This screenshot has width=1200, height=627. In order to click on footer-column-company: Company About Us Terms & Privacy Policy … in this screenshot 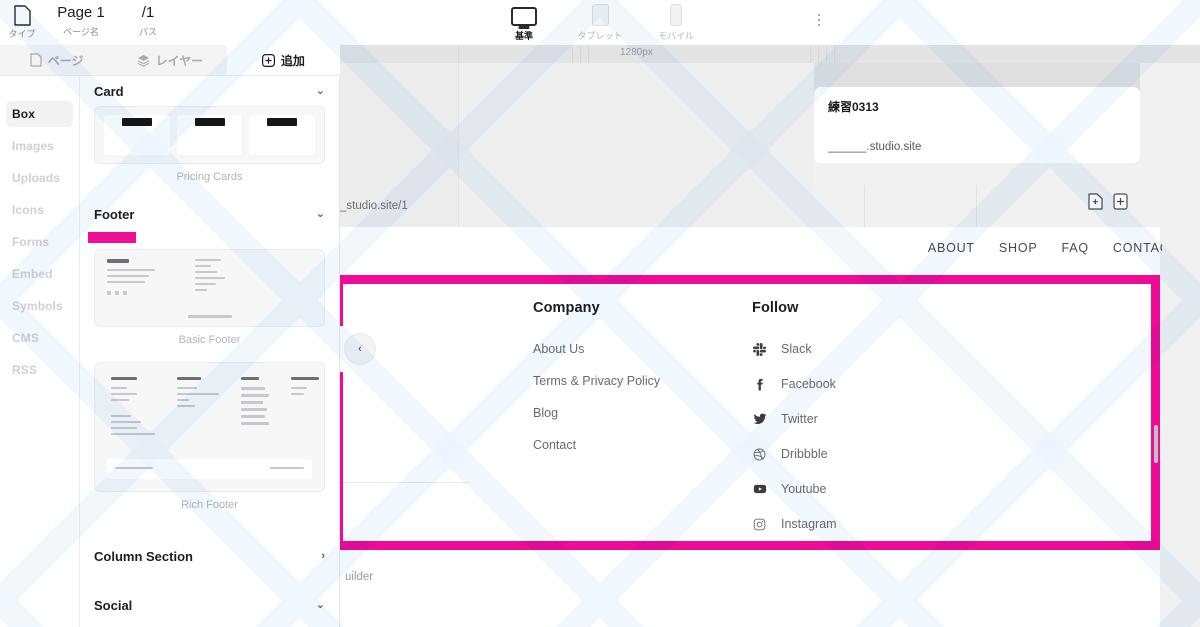, I will do `click(623, 426)`.